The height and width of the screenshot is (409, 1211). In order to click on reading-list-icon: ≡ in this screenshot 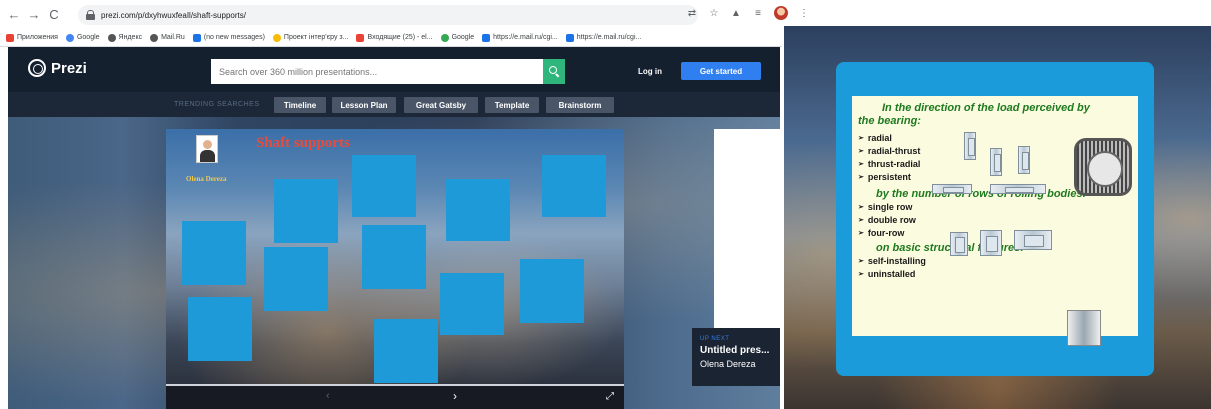, I will do `click(758, 13)`.